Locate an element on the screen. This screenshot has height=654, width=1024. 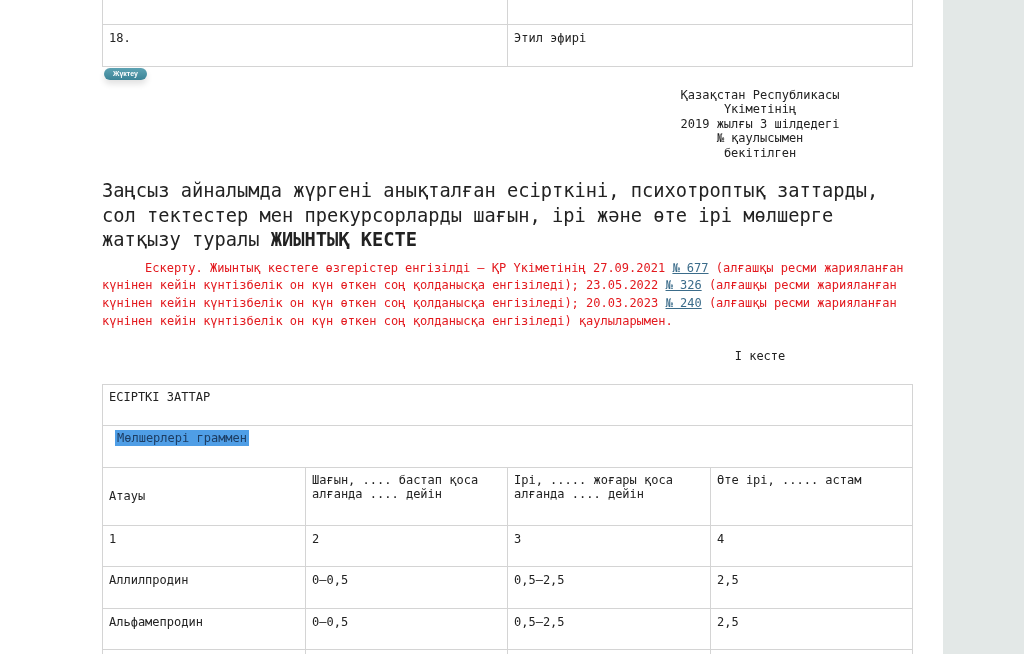
column-header: Атауы is located at coordinates (204, 496).